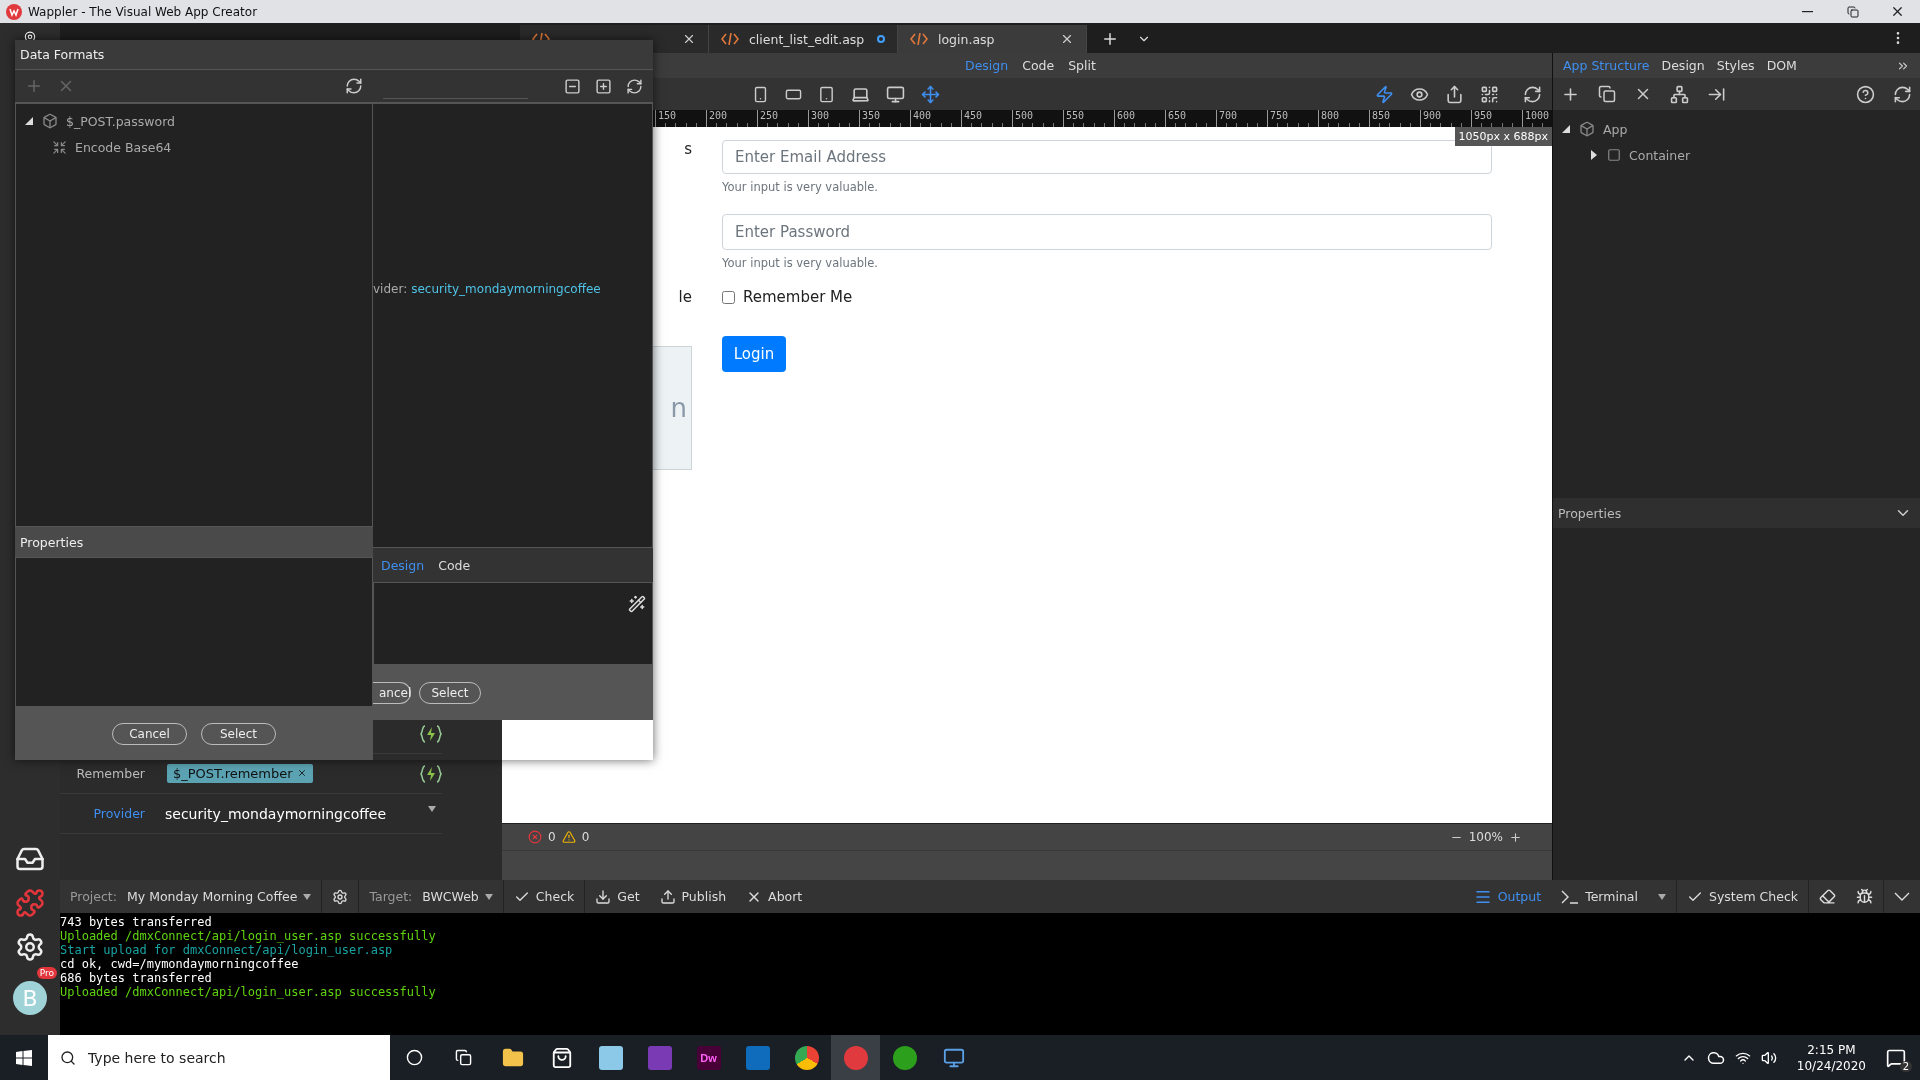 The width and height of the screenshot is (1920, 1080). What do you see at coordinates (1515, 837) in the screenshot?
I see `zoom-in-icon` at bounding box center [1515, 837].